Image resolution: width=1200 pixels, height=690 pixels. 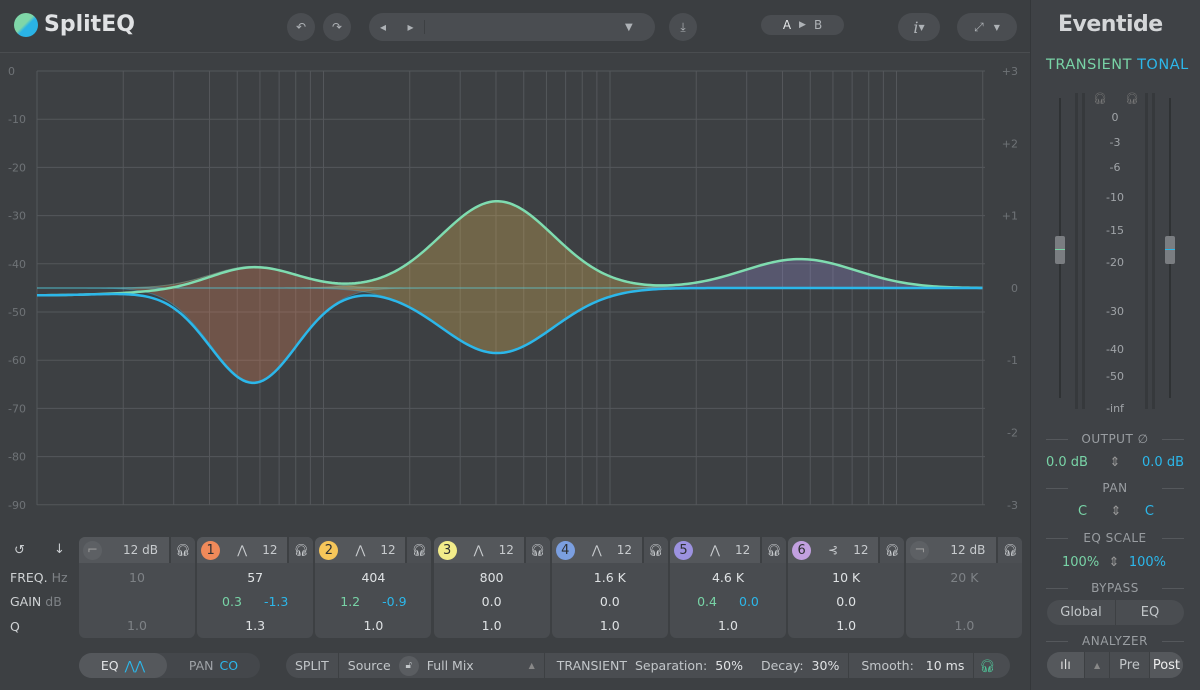 I want to click on separation-value: 50%, so click(x=729, y=665).